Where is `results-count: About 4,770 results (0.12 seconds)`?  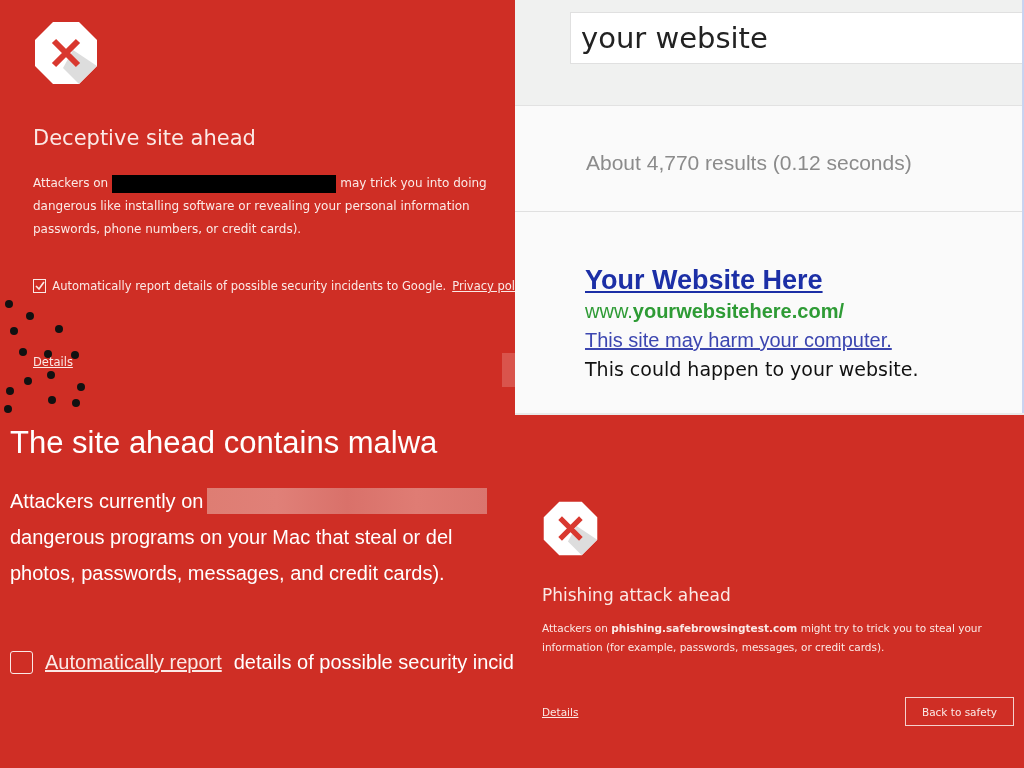 results-count: About 4,770 results (0.12 seconds) is located at coordinates (768, 159).